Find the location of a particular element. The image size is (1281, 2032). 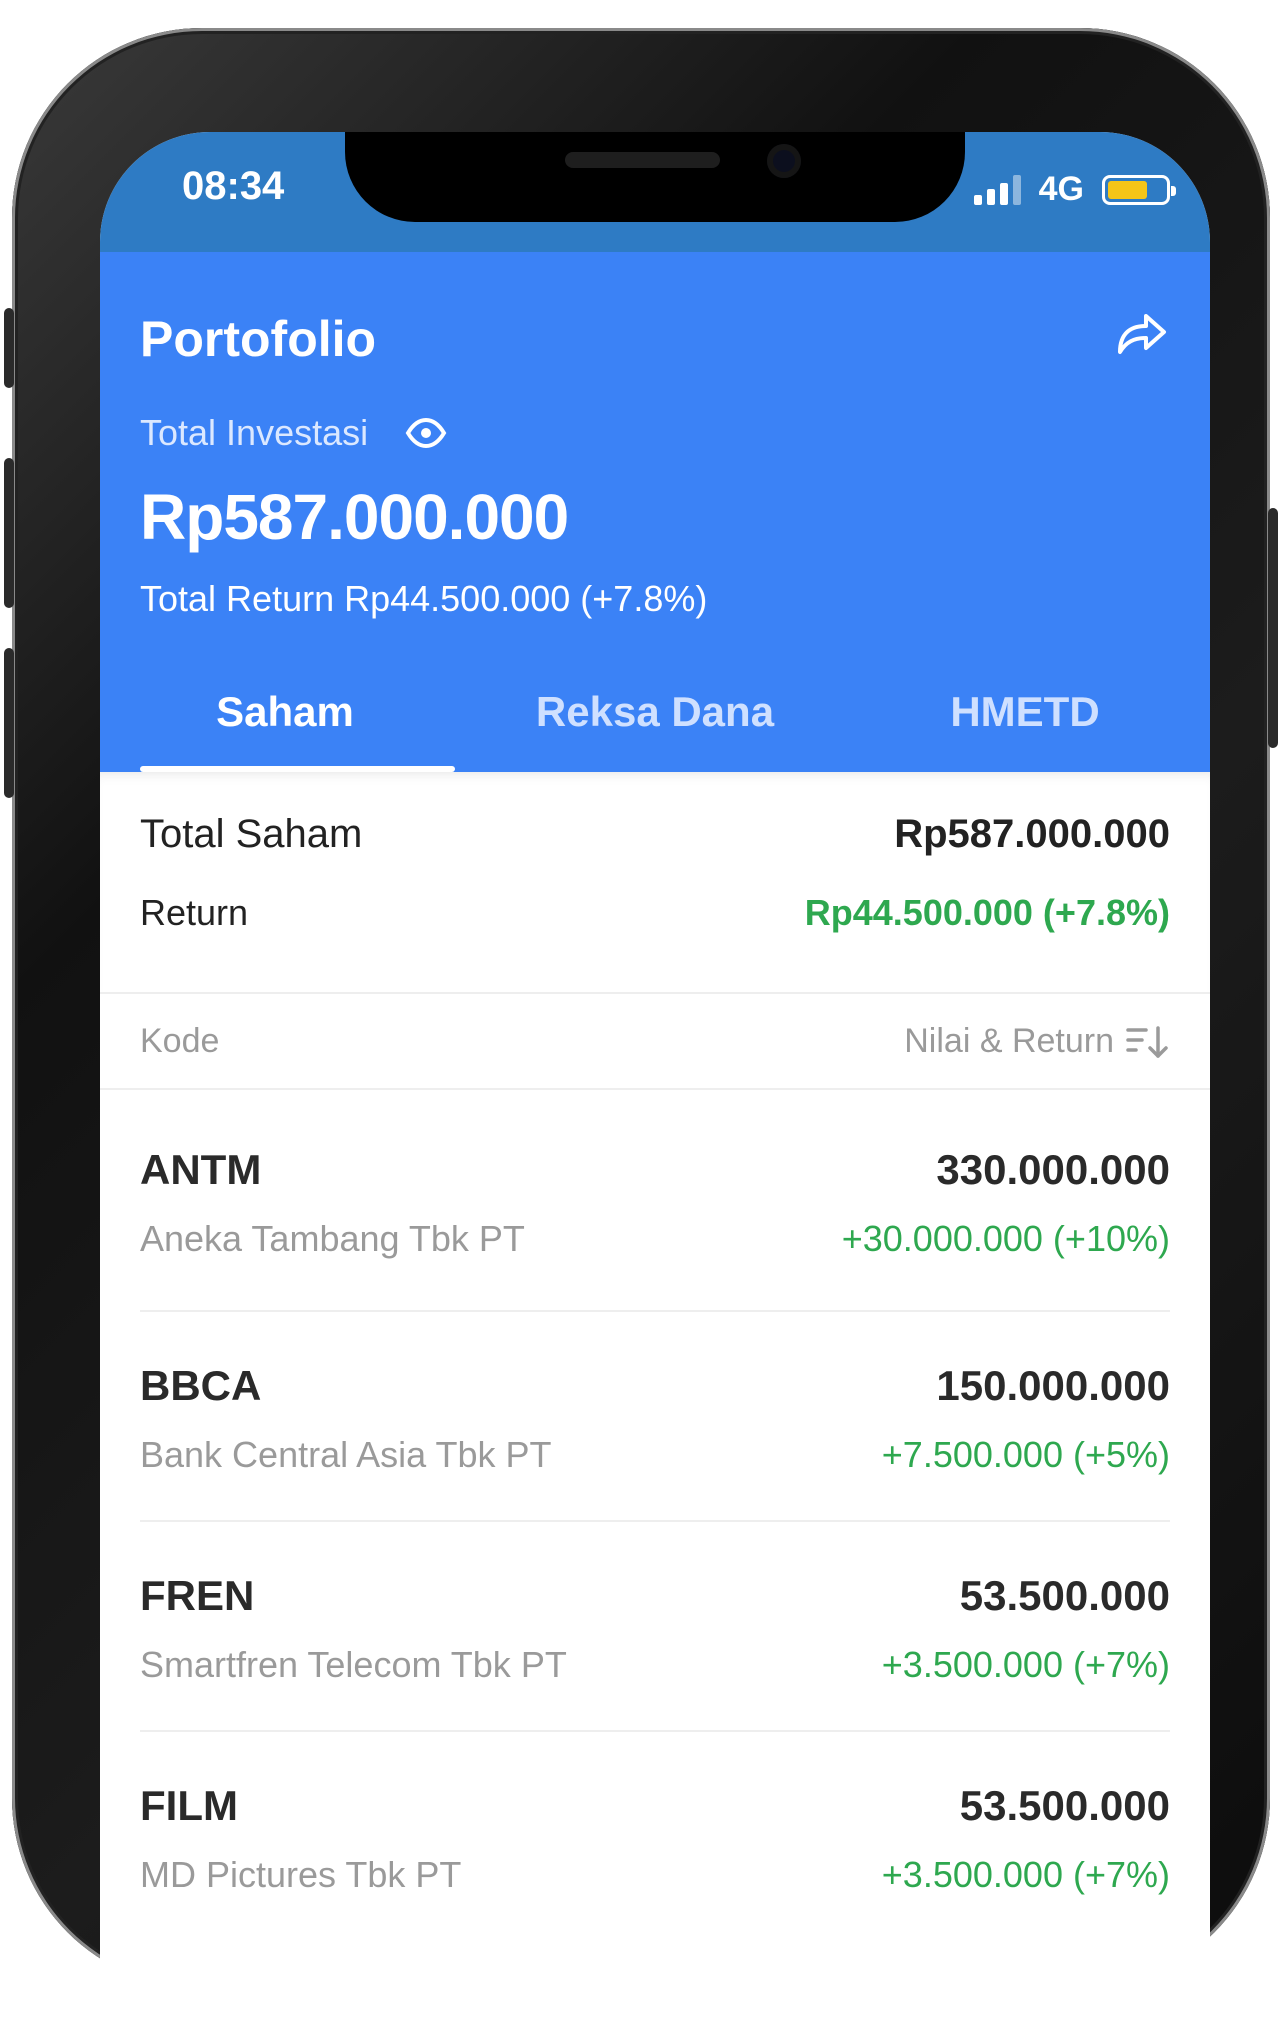

power-button is located at coordinates (1273, 628).